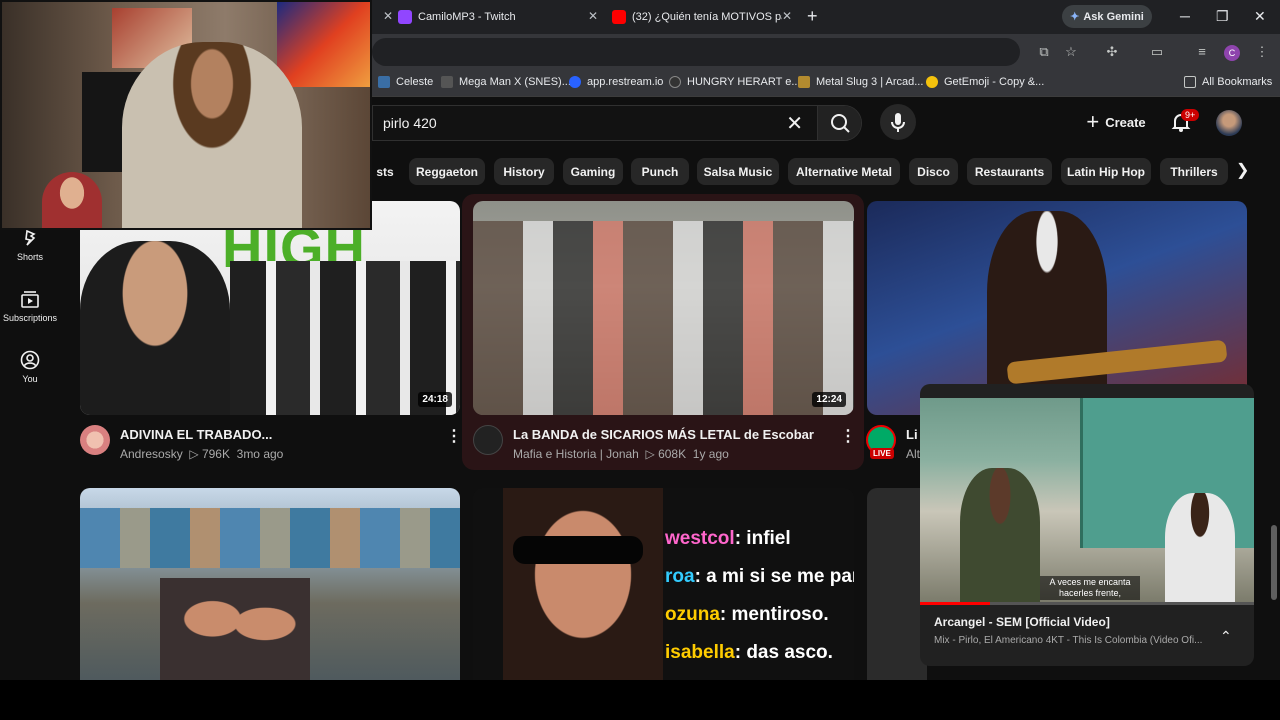  I want to click on miniplayer-progress-bar, so click(1087, 603).